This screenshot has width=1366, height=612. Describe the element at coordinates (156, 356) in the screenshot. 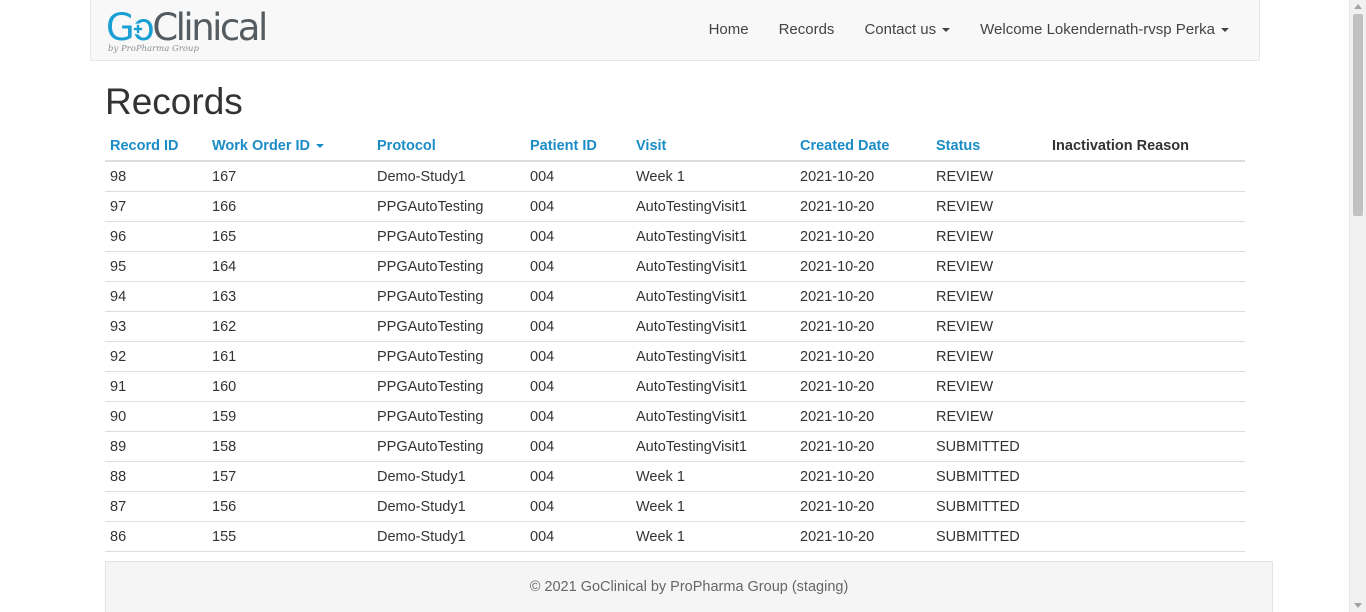

I see `cell-record-id: 92` at that location.